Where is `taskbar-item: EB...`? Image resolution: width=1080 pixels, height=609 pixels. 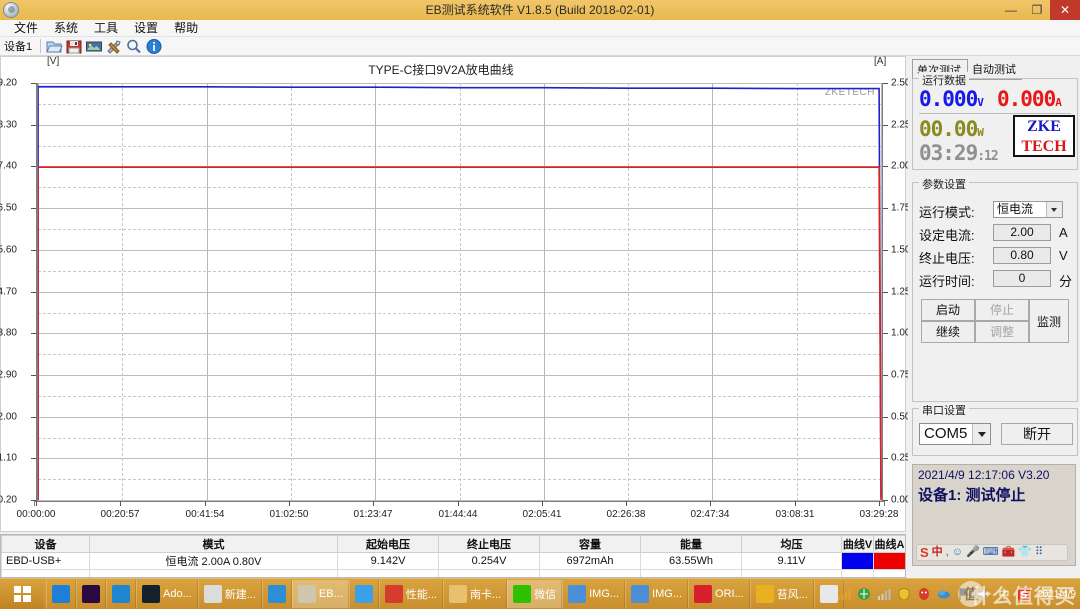 taskbar-item: EB... is located at coordinates (320, 594).